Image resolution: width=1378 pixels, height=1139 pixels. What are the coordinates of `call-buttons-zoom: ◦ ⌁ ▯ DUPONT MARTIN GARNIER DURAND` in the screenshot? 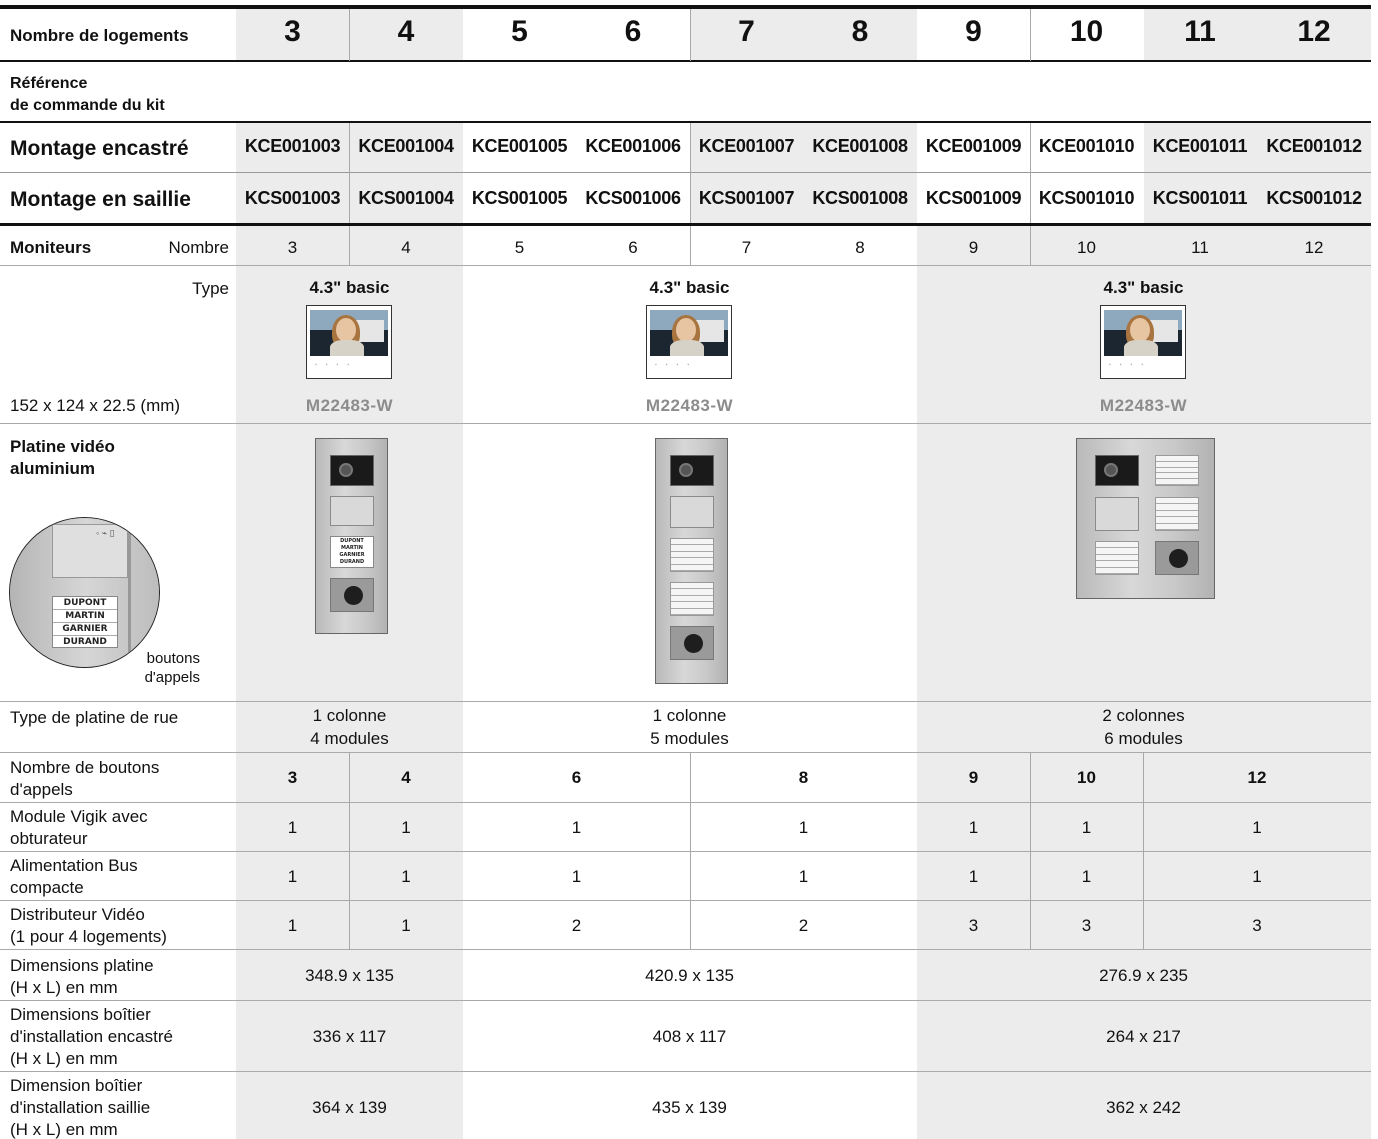 It's located at (84, 592).